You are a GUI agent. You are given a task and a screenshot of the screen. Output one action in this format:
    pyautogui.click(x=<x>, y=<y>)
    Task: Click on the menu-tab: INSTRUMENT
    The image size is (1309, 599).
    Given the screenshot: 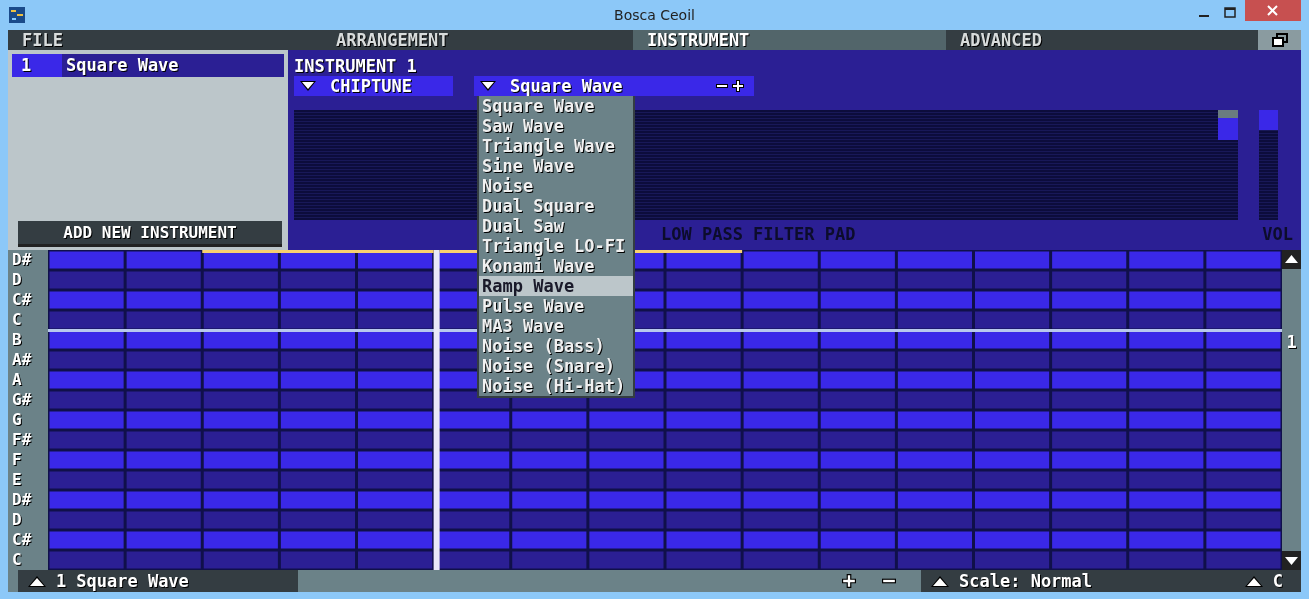 What is the action you would take?
    pyautogui.click(x=789, y=40)
    